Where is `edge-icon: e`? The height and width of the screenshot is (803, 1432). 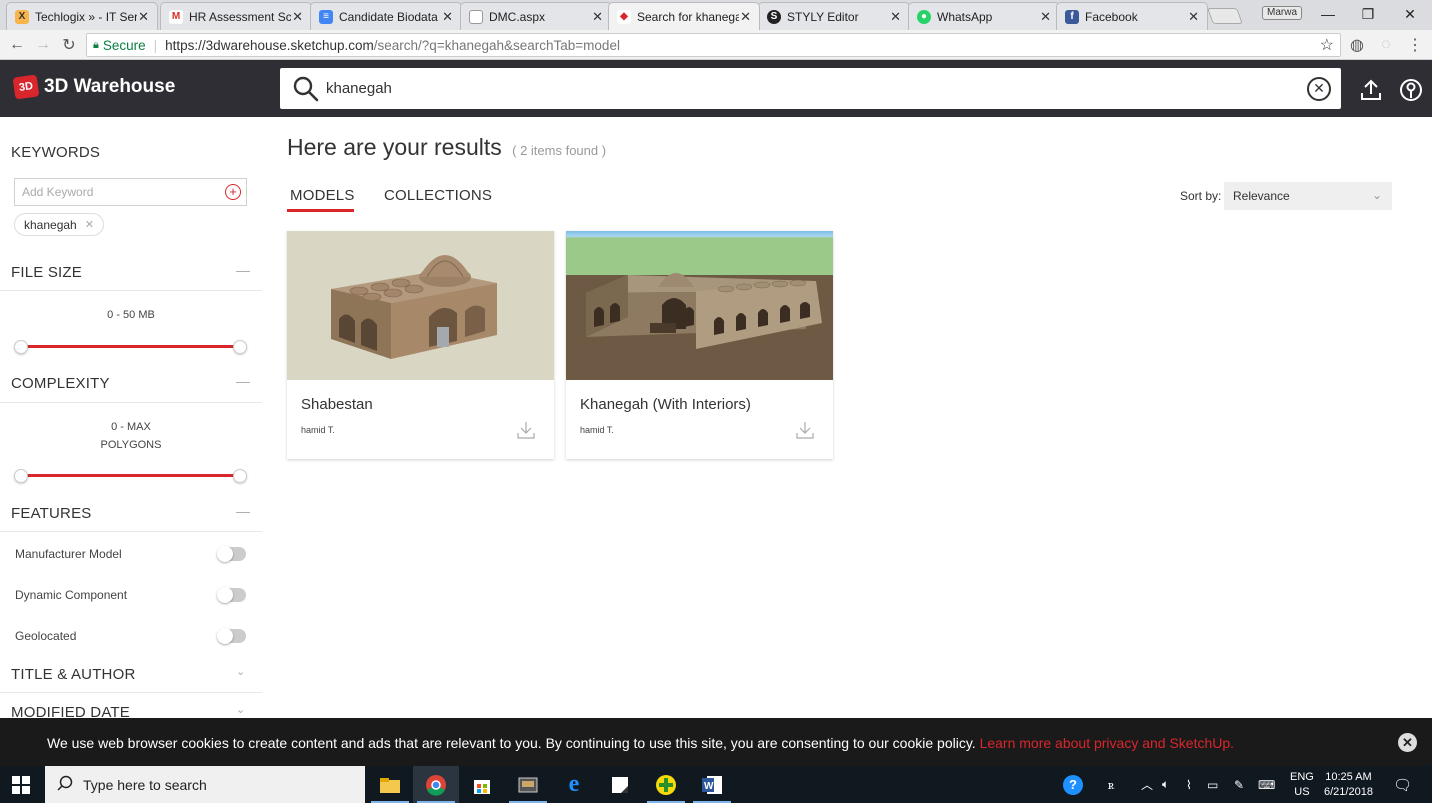
edge-icon: e is located at coordinates (574, 784).